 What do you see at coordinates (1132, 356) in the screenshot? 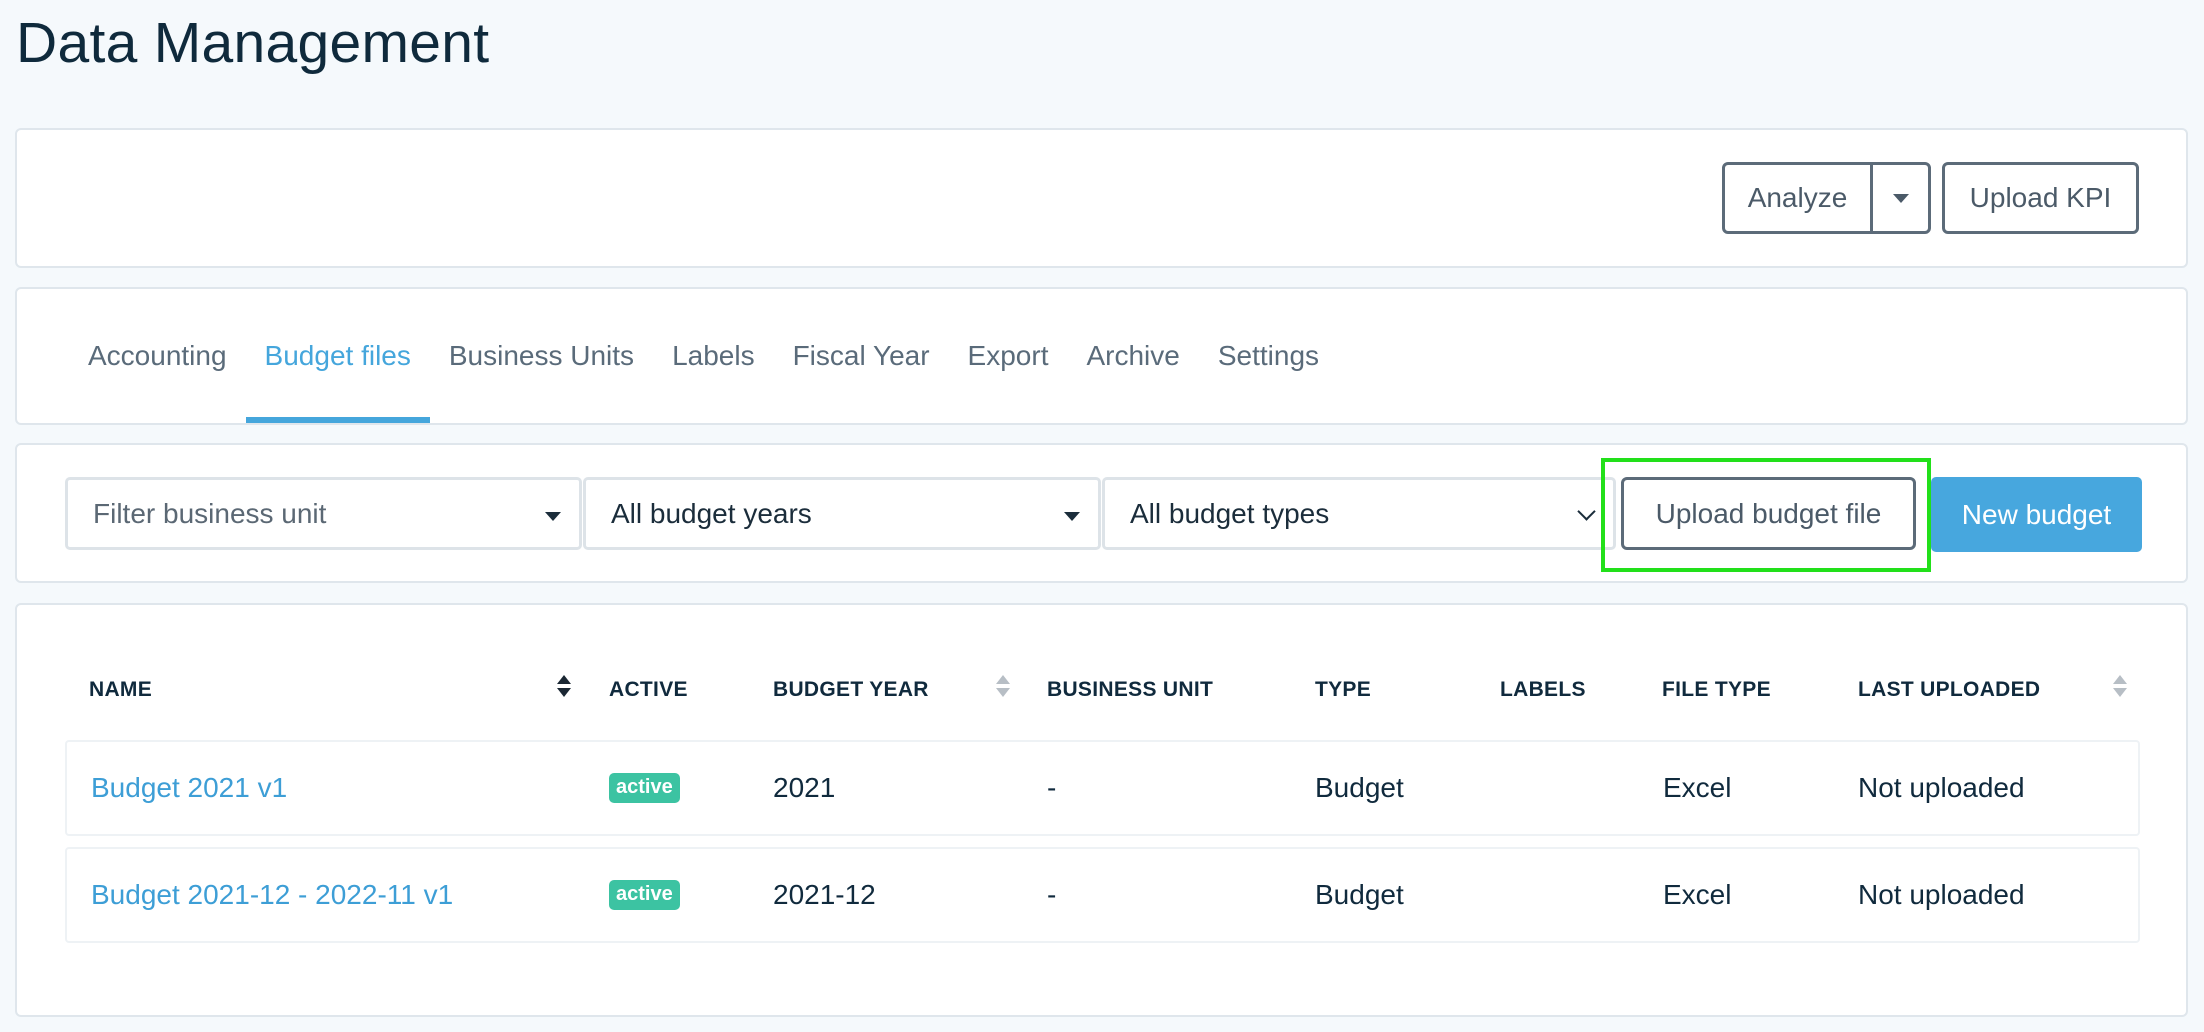
I see `tab-archive: Archive` at bounding box center [1132, 356].